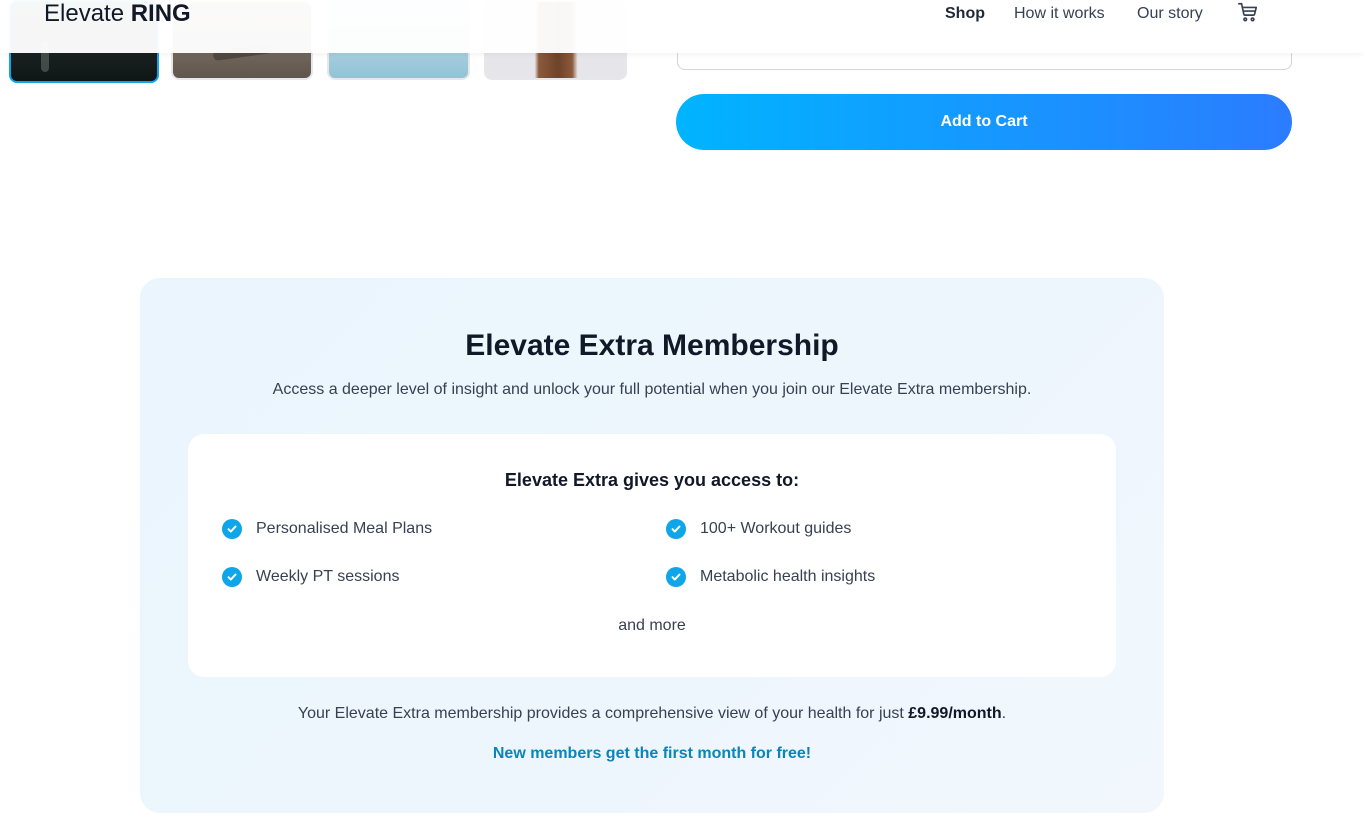 The image size is (1364, 820). I want to click on benefit-item: Personalised Meal Plans, so click(327, 529).